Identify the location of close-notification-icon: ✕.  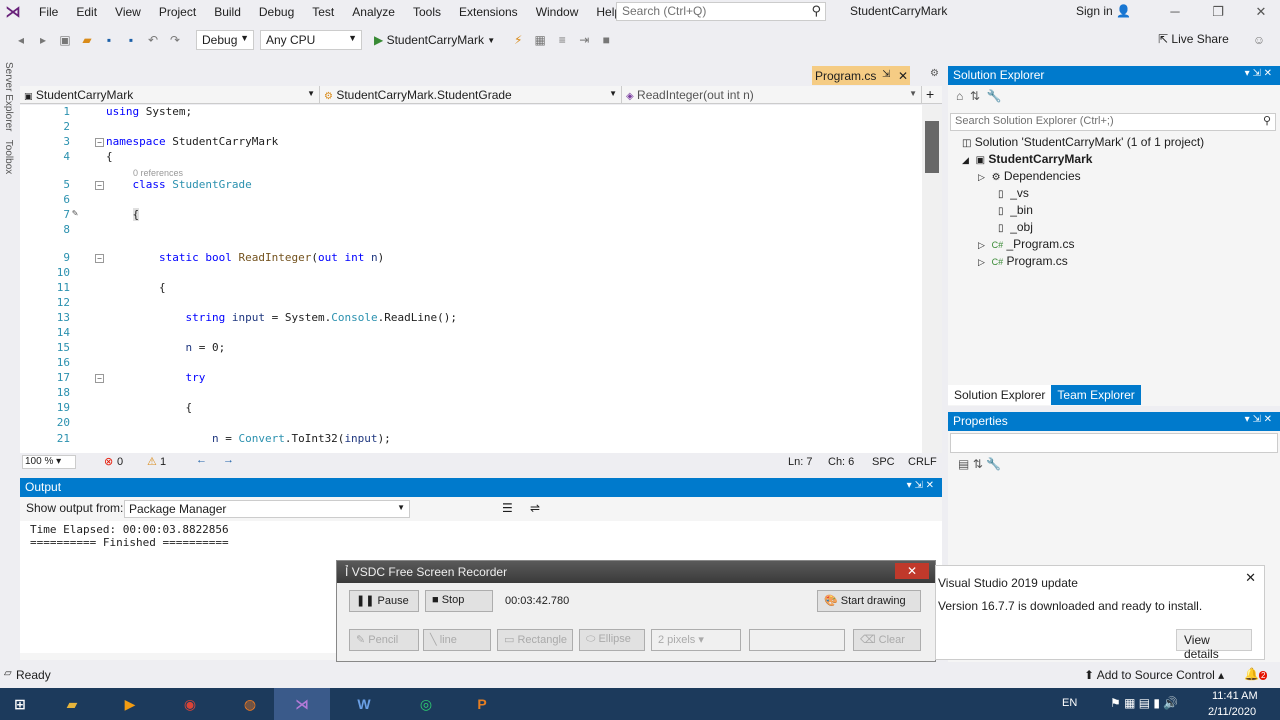
(1250, 578).